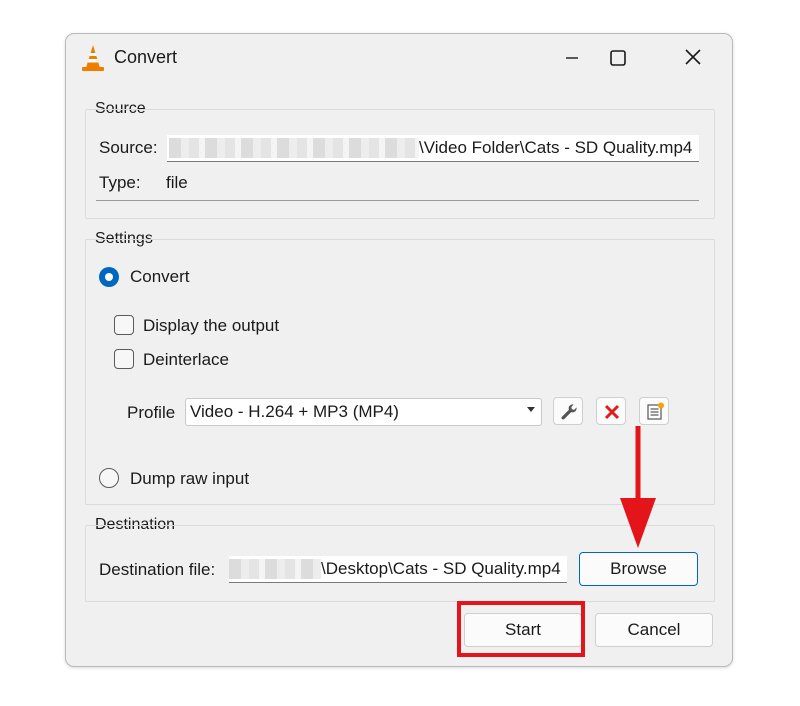 The height and width of the screenshot is (706, 800). I want to click on red-x-icon, so click(612, 412).